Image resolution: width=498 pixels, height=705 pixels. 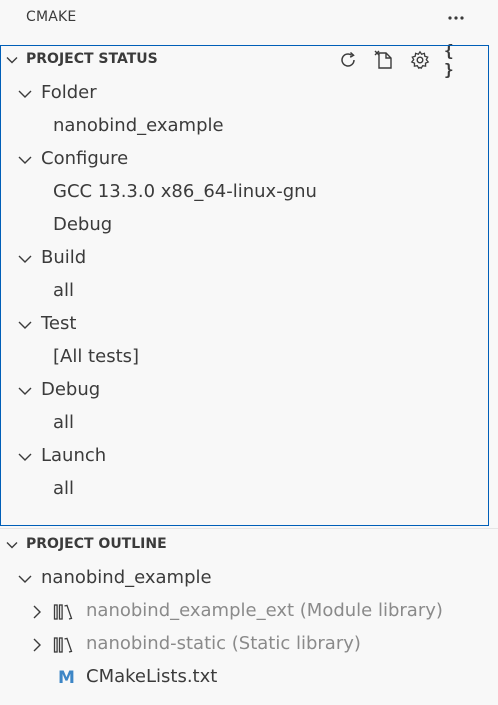 What do you see at coordinates (244, 489) in the screenshot?
I see `tree-leaf-launch-target: all` at bounding box center [244, 489].